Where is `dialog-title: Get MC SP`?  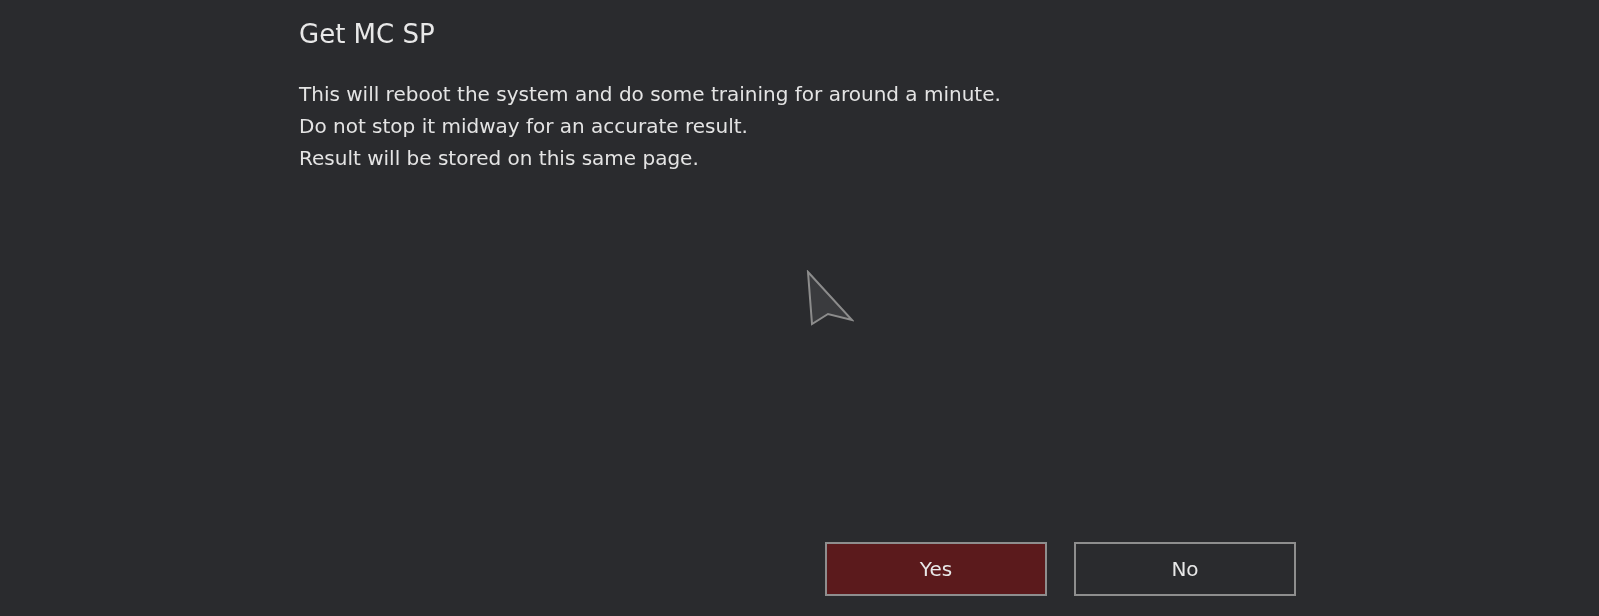
dialog-title: Get MC SP is located at coordinates (367, 34).